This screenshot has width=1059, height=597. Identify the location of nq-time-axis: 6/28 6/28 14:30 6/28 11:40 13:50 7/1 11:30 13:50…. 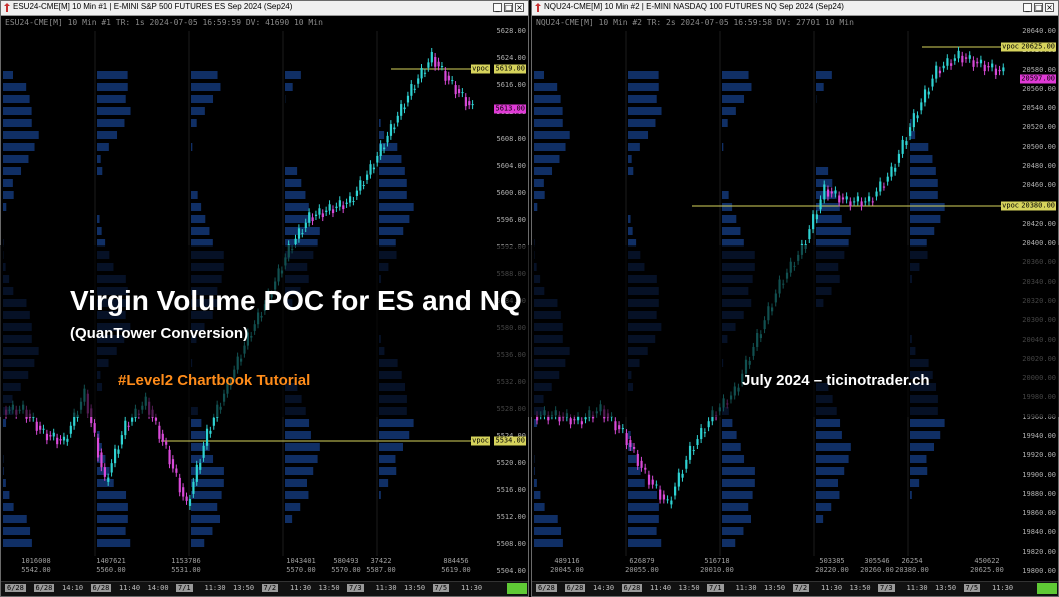
(795, 588).